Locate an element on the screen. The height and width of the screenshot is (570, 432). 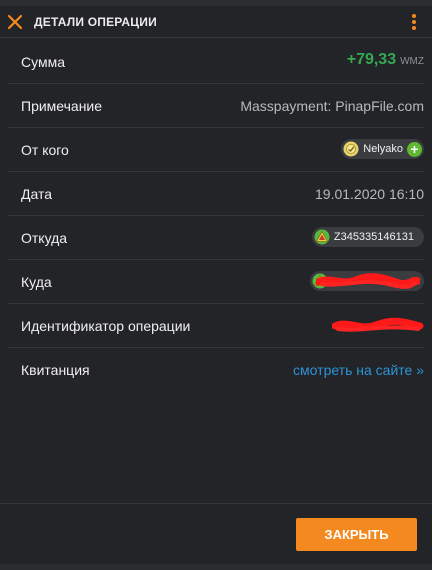
destination-purse-chip is located at coordinates (367, 281).